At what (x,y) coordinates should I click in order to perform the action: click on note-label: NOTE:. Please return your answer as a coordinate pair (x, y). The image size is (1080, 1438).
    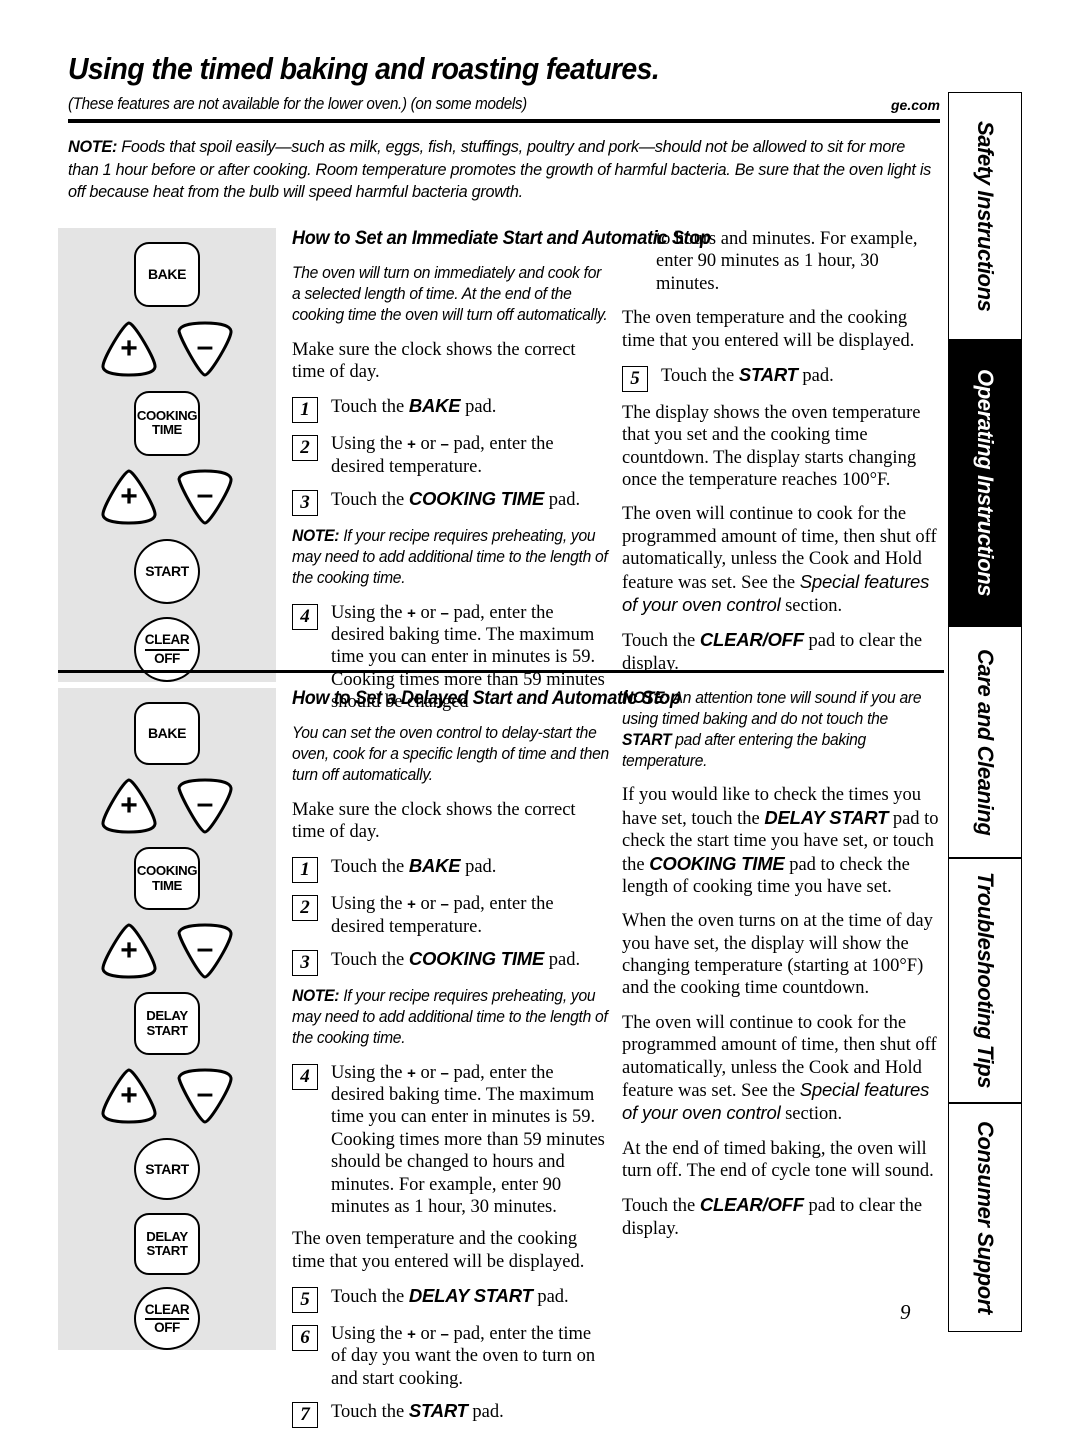
    Looking at the image, I should click on (316, 536).